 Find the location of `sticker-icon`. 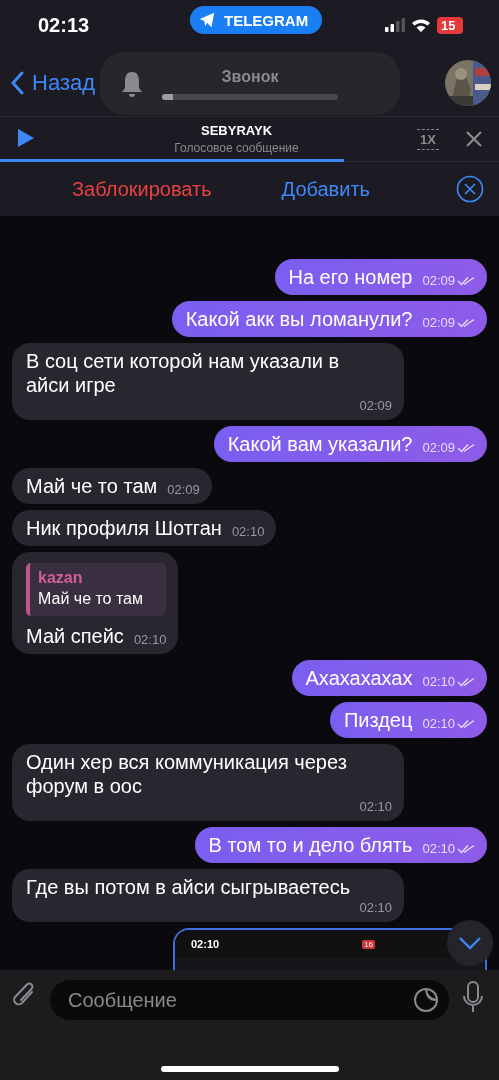

sticker-icon is located at coordinates (426, 1000).